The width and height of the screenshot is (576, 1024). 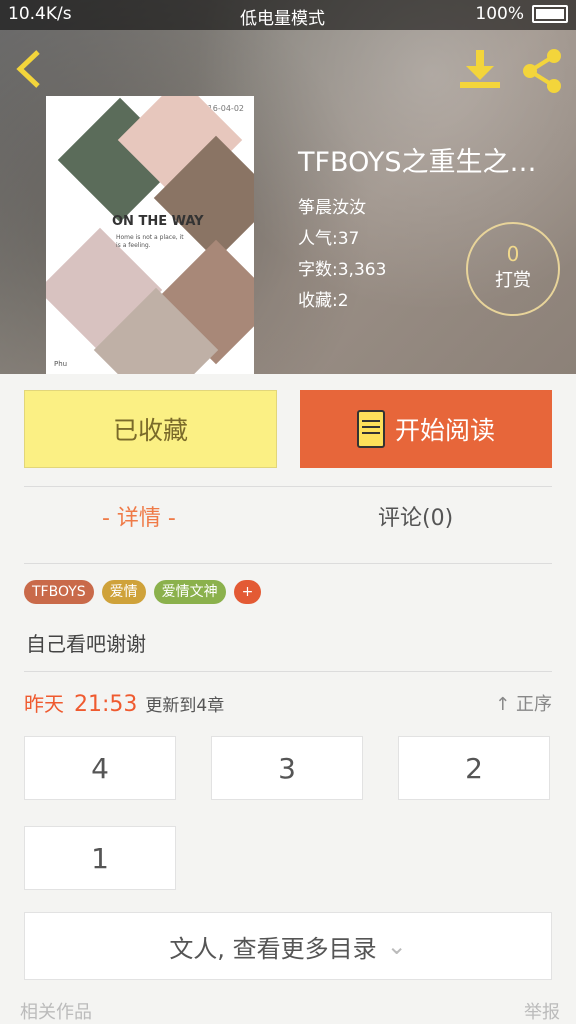 I want to click on reward-label: 打赏, so click(x=513, y=280).